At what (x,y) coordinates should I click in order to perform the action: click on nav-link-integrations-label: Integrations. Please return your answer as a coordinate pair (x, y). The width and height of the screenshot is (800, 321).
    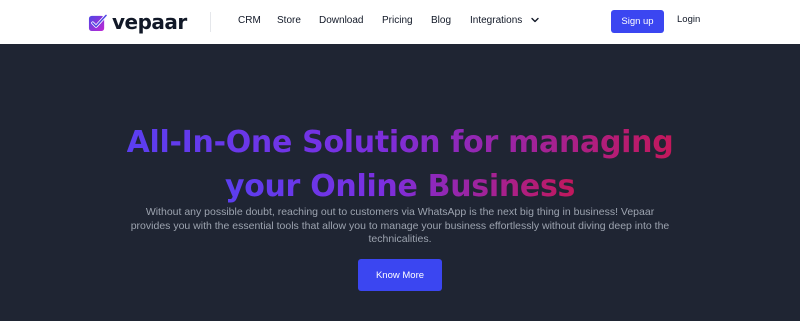
    Looking at the image, I should click on (496, 20).